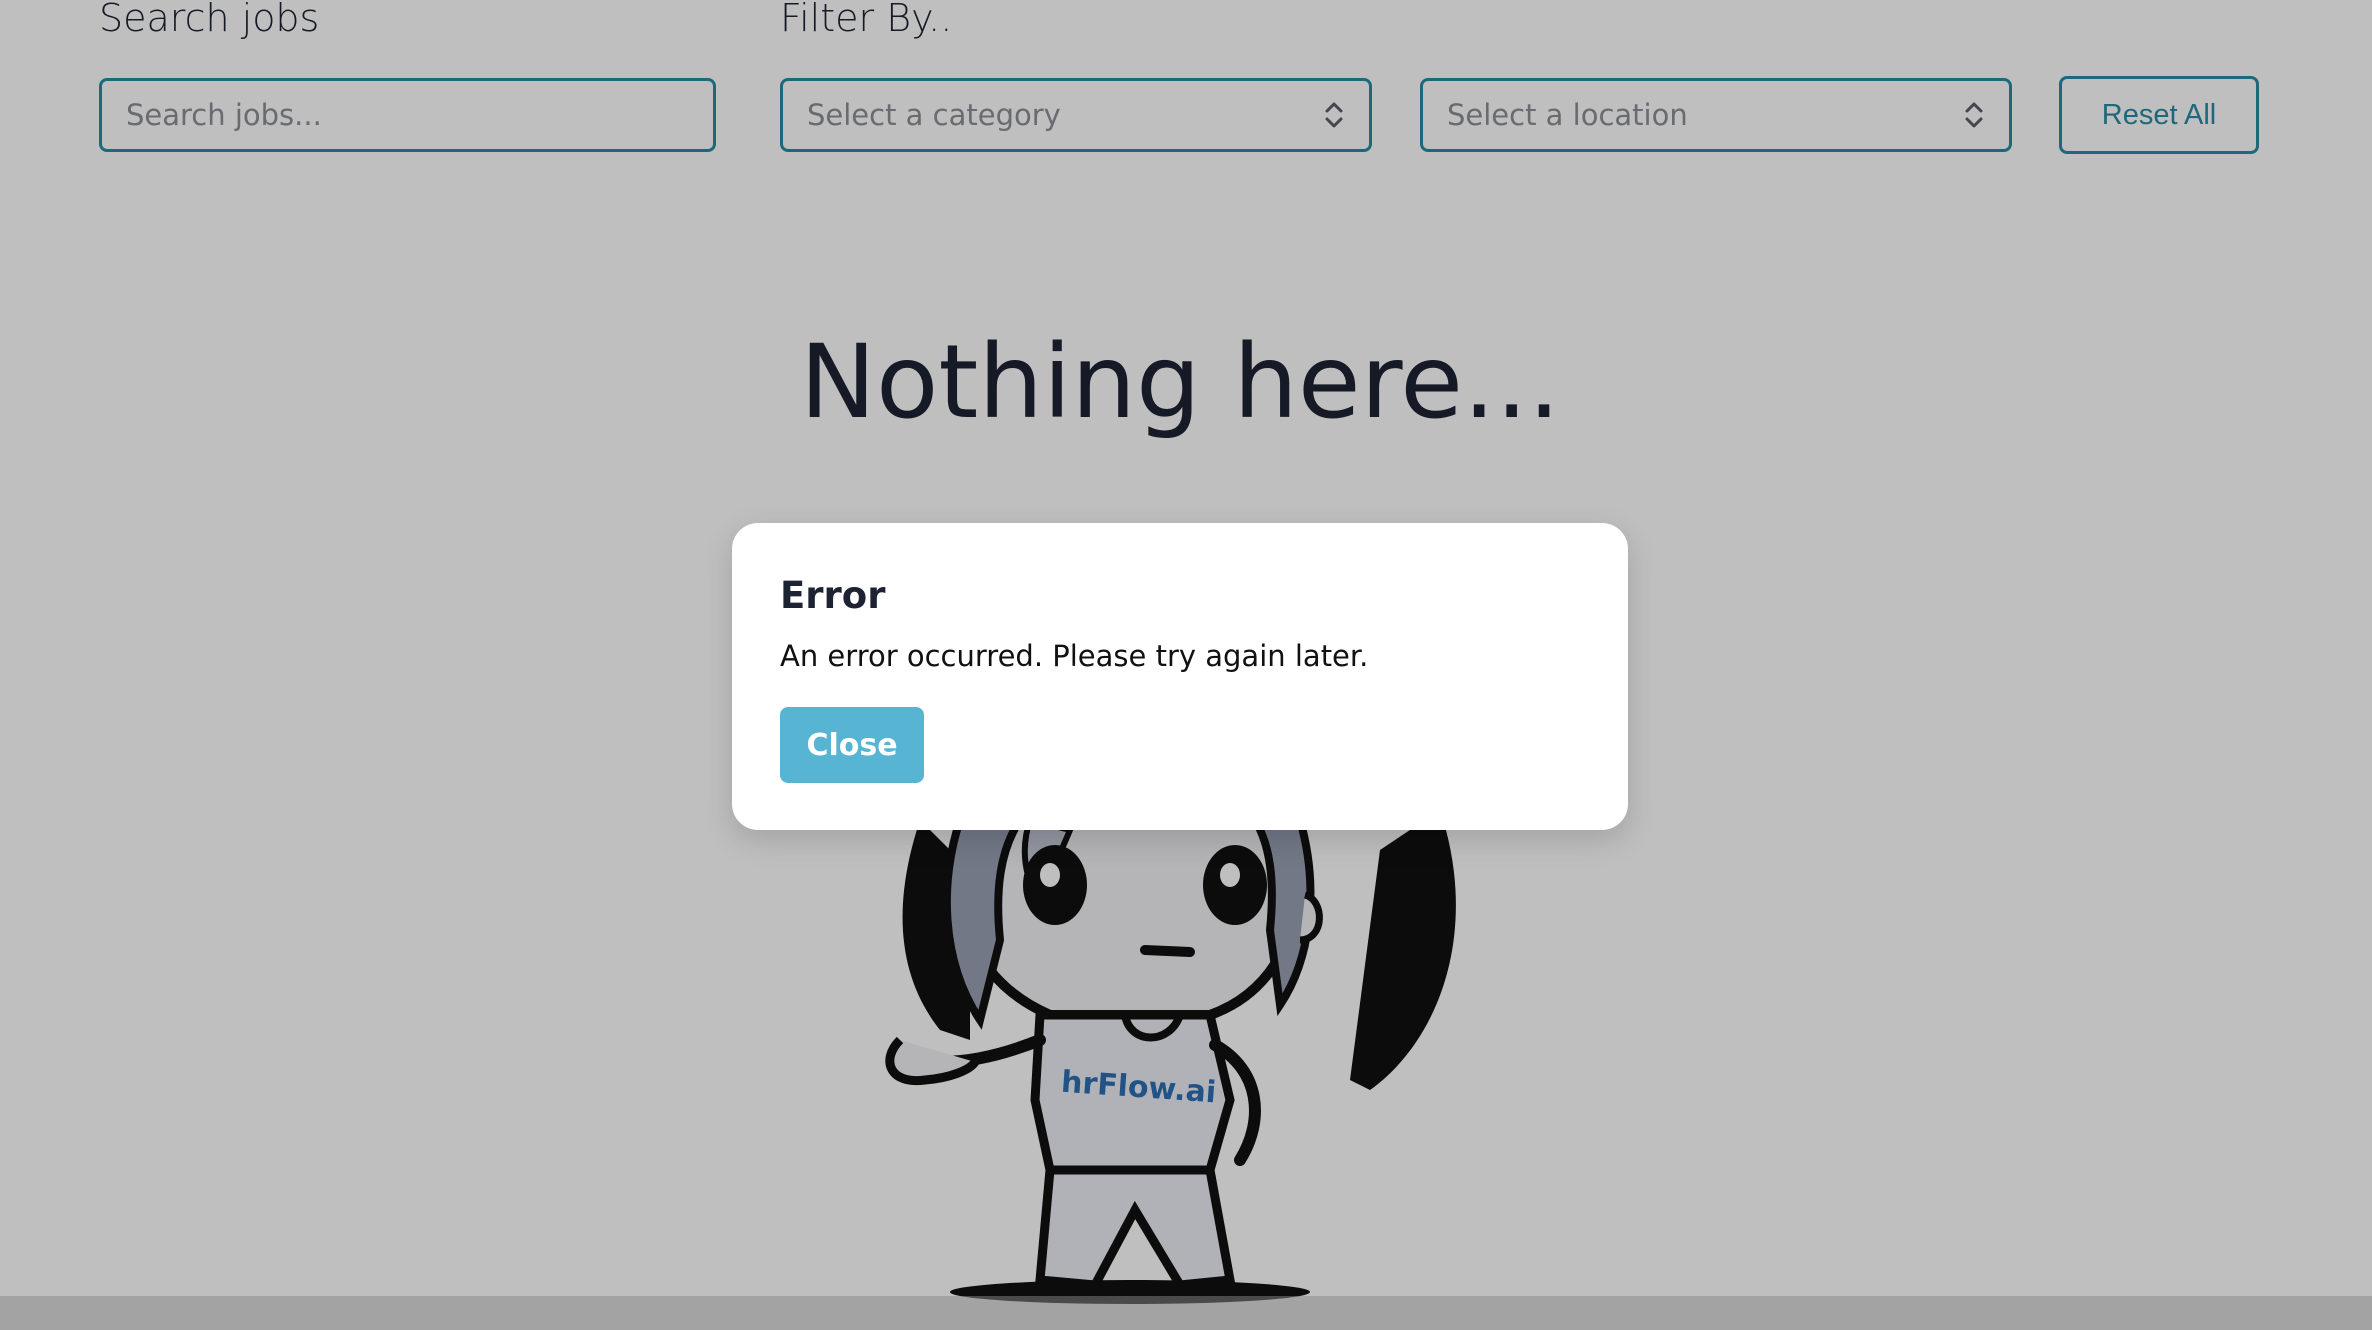 This screenshot has height=1330, width=2372. I want to click on close-button: Close, so click(852, 745).